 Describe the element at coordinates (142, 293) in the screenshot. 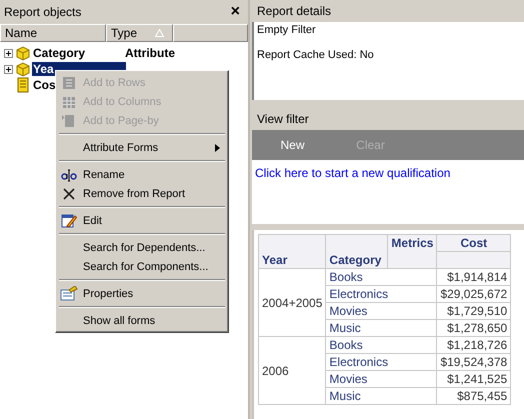

I see `menu-item: Properties` at that location.